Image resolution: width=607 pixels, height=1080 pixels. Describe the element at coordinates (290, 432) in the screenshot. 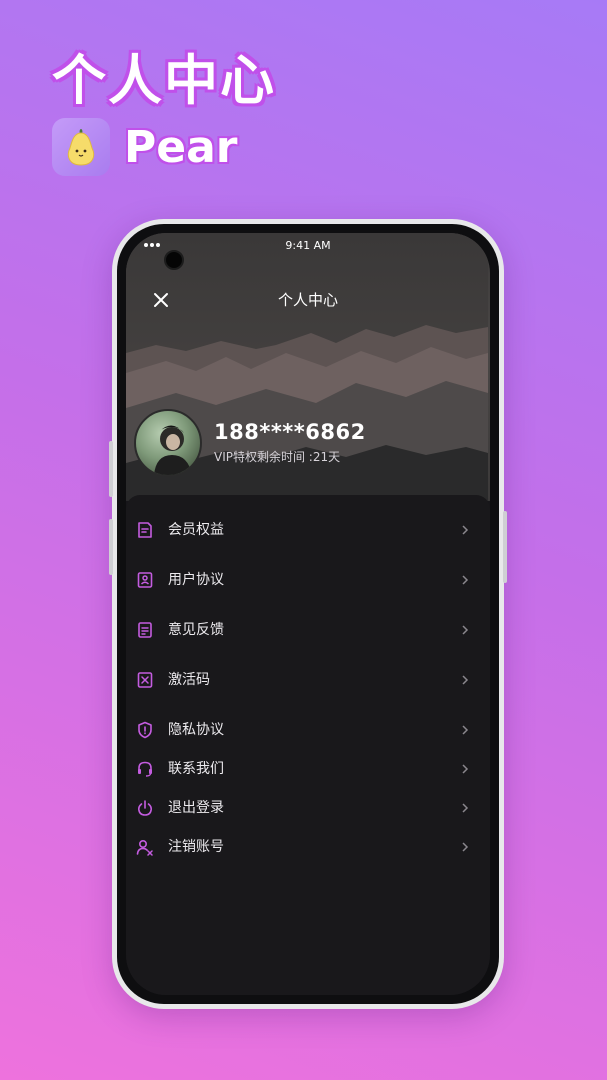

I see `user-phone: 188****6862` at that location.